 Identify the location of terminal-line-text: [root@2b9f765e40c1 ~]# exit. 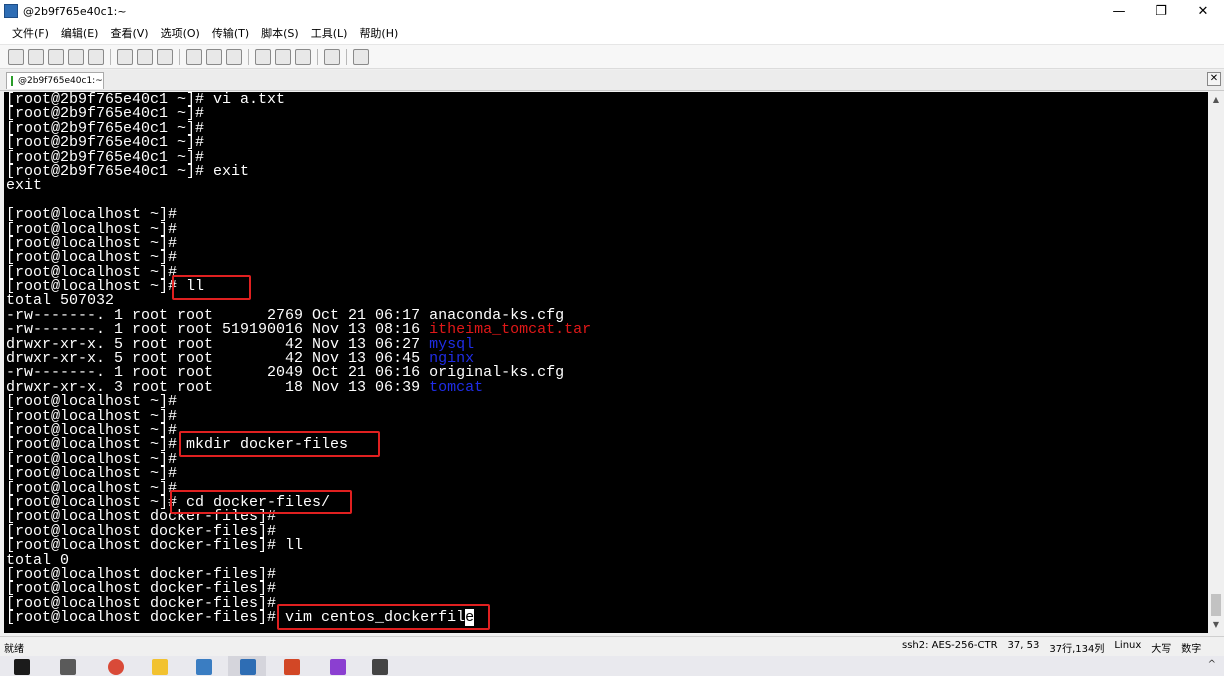
(128, 171).